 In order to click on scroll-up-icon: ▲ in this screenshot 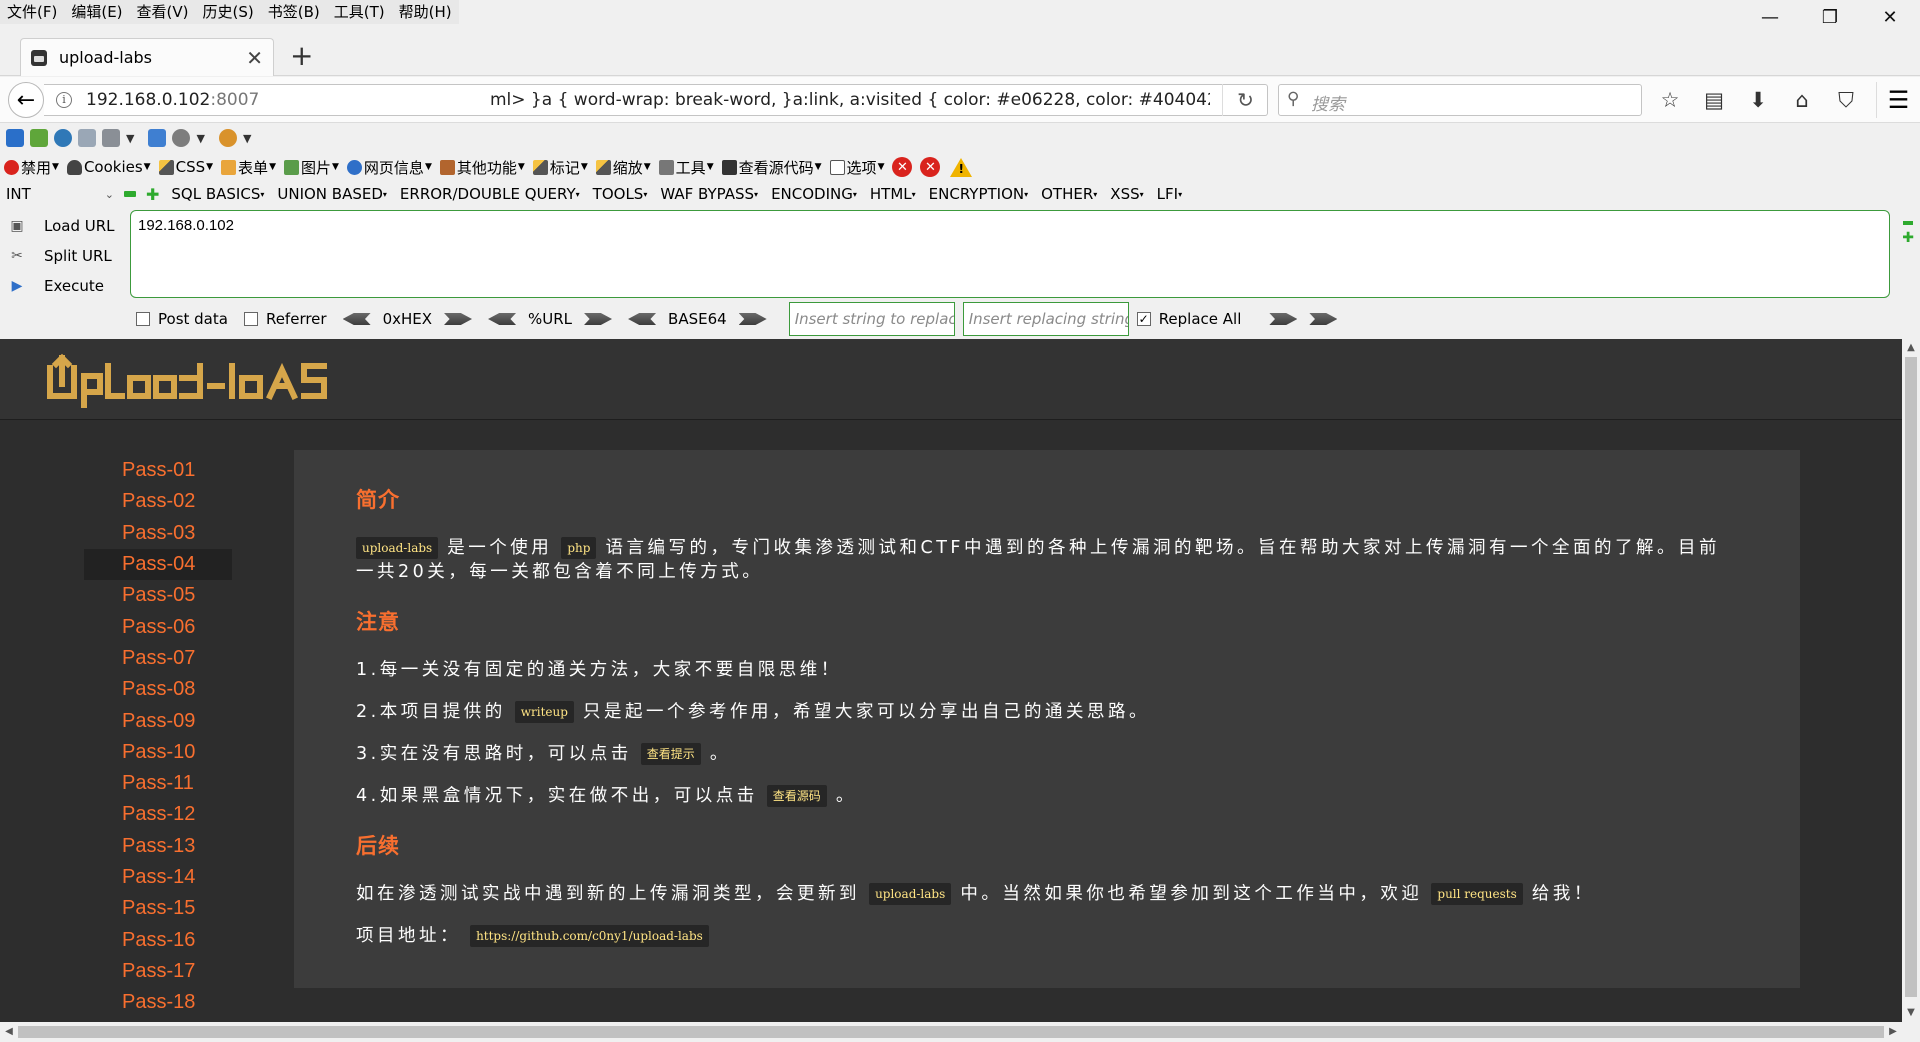, I will do `click(1911, 348)`.